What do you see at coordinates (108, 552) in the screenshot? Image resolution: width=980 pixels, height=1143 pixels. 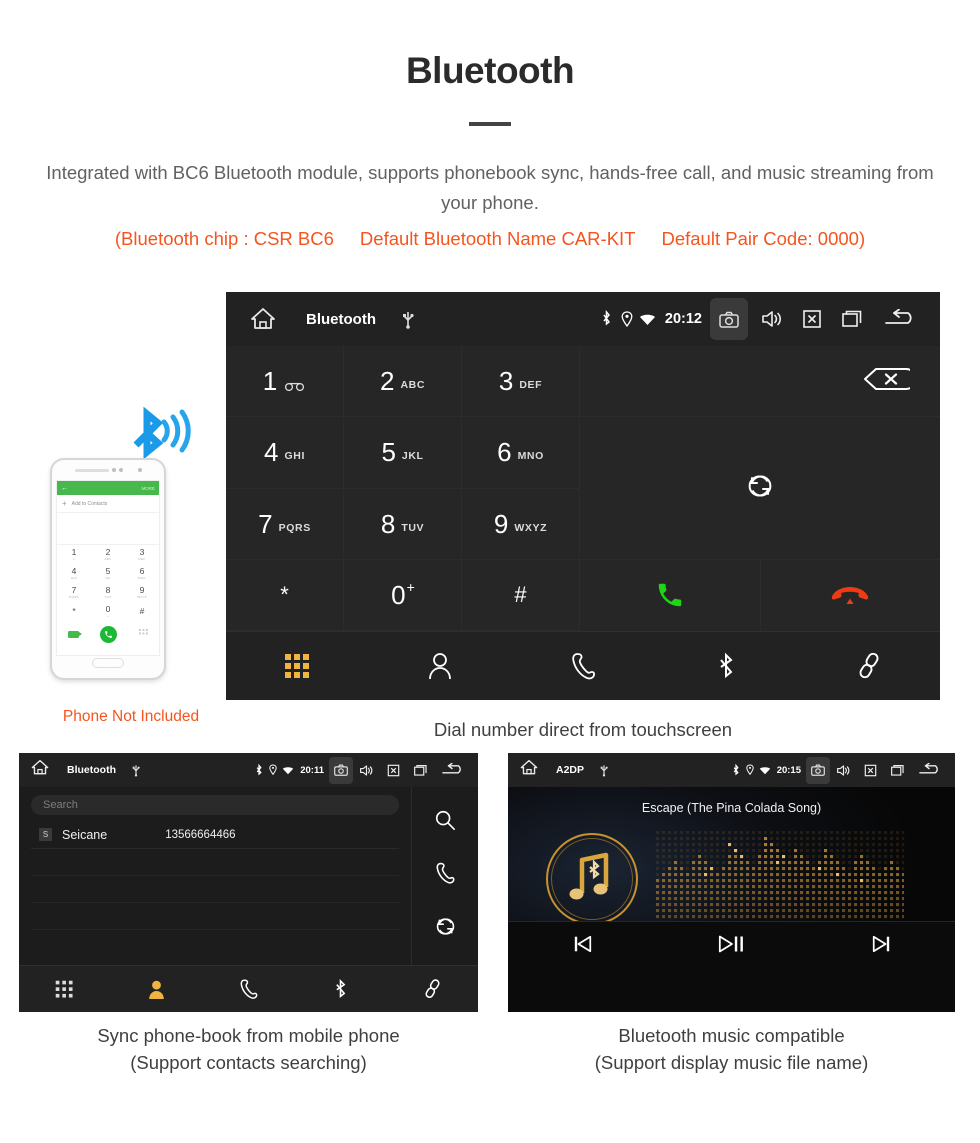 I see `phone-key-digit: 2` at bounding box center [108, 552].